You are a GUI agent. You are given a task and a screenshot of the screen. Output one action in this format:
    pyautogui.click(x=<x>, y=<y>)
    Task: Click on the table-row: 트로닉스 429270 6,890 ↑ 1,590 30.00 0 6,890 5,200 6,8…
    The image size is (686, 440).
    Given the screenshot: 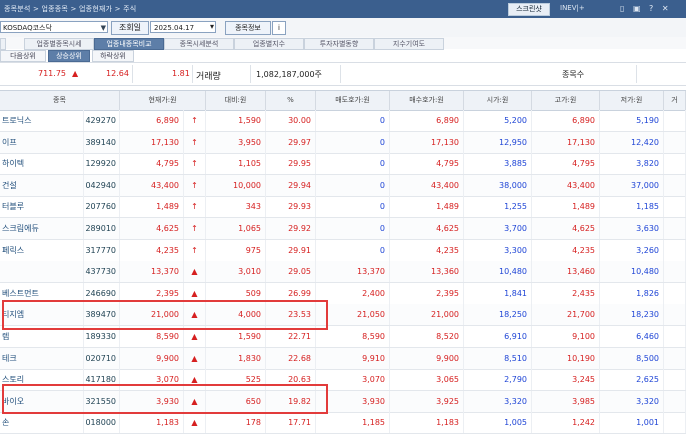 What is the action you would take?
    pyautogui.click(x=343, y=121)
    